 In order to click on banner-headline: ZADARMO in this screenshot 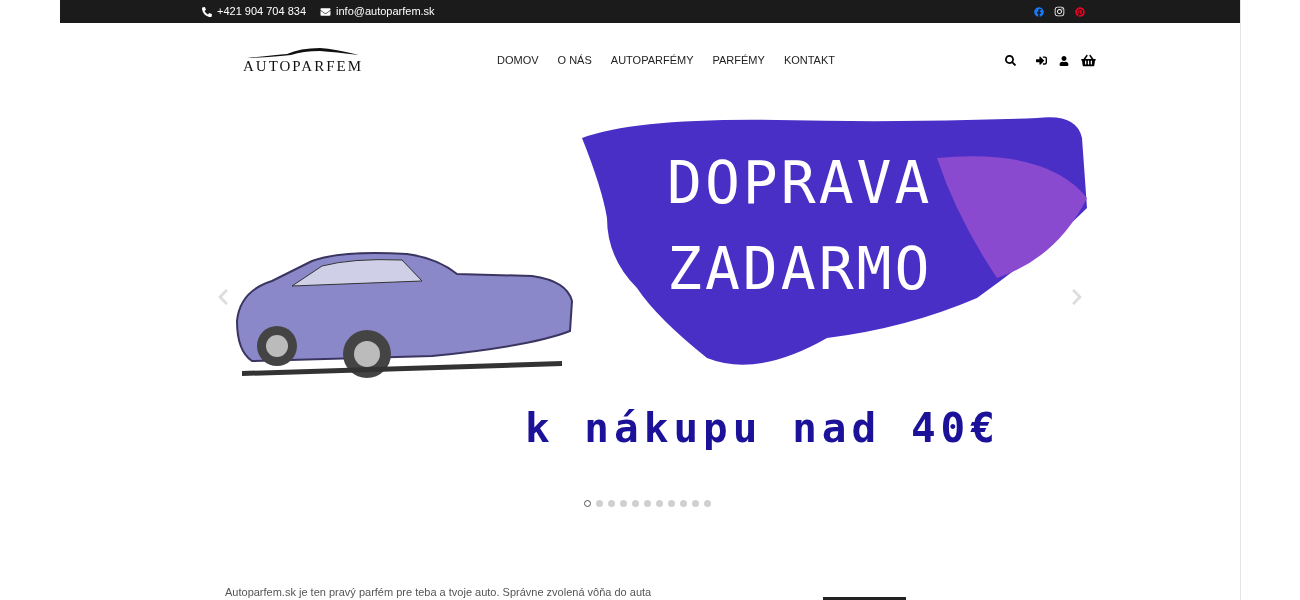, I will do `click(800, 269)`.